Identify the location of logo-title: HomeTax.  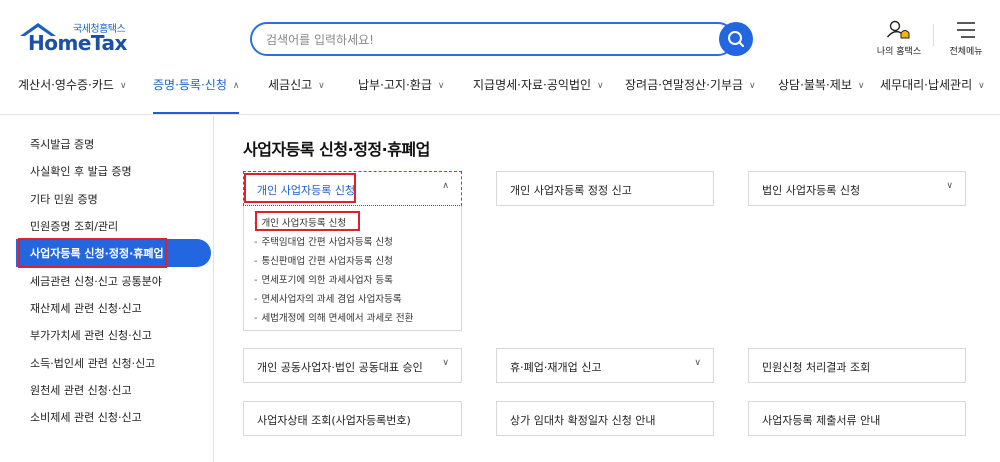
(77, 43).